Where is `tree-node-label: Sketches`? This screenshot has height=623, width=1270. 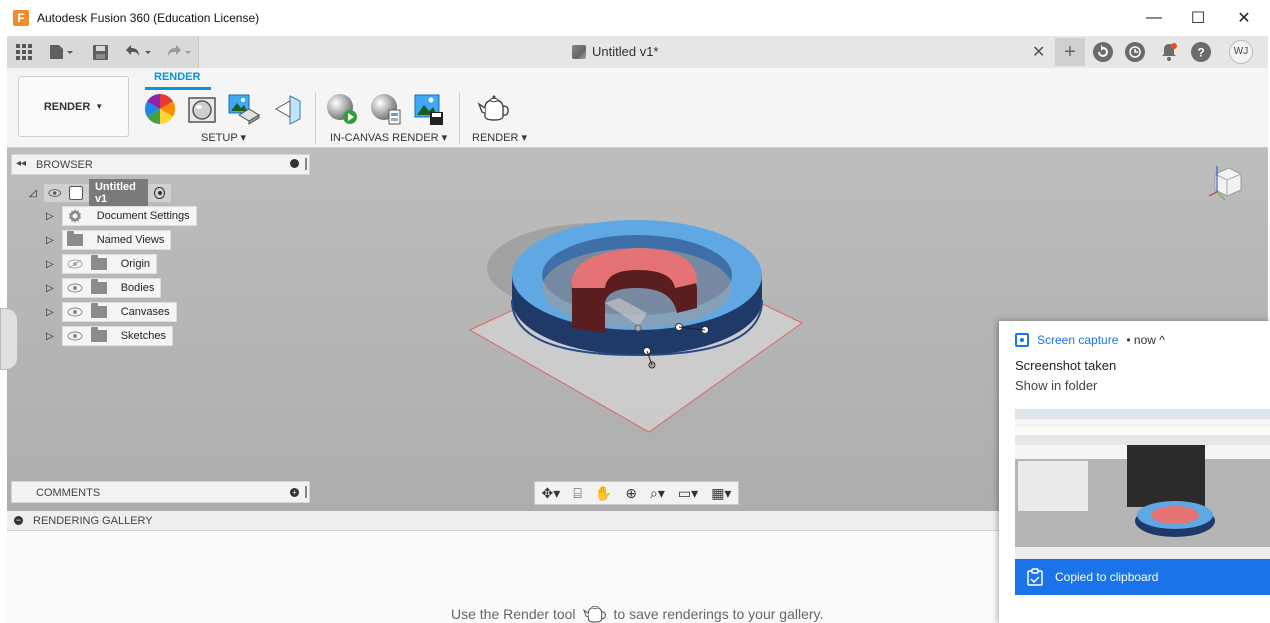 tree-node-label: Sketches is located at coordinates (143, 336).